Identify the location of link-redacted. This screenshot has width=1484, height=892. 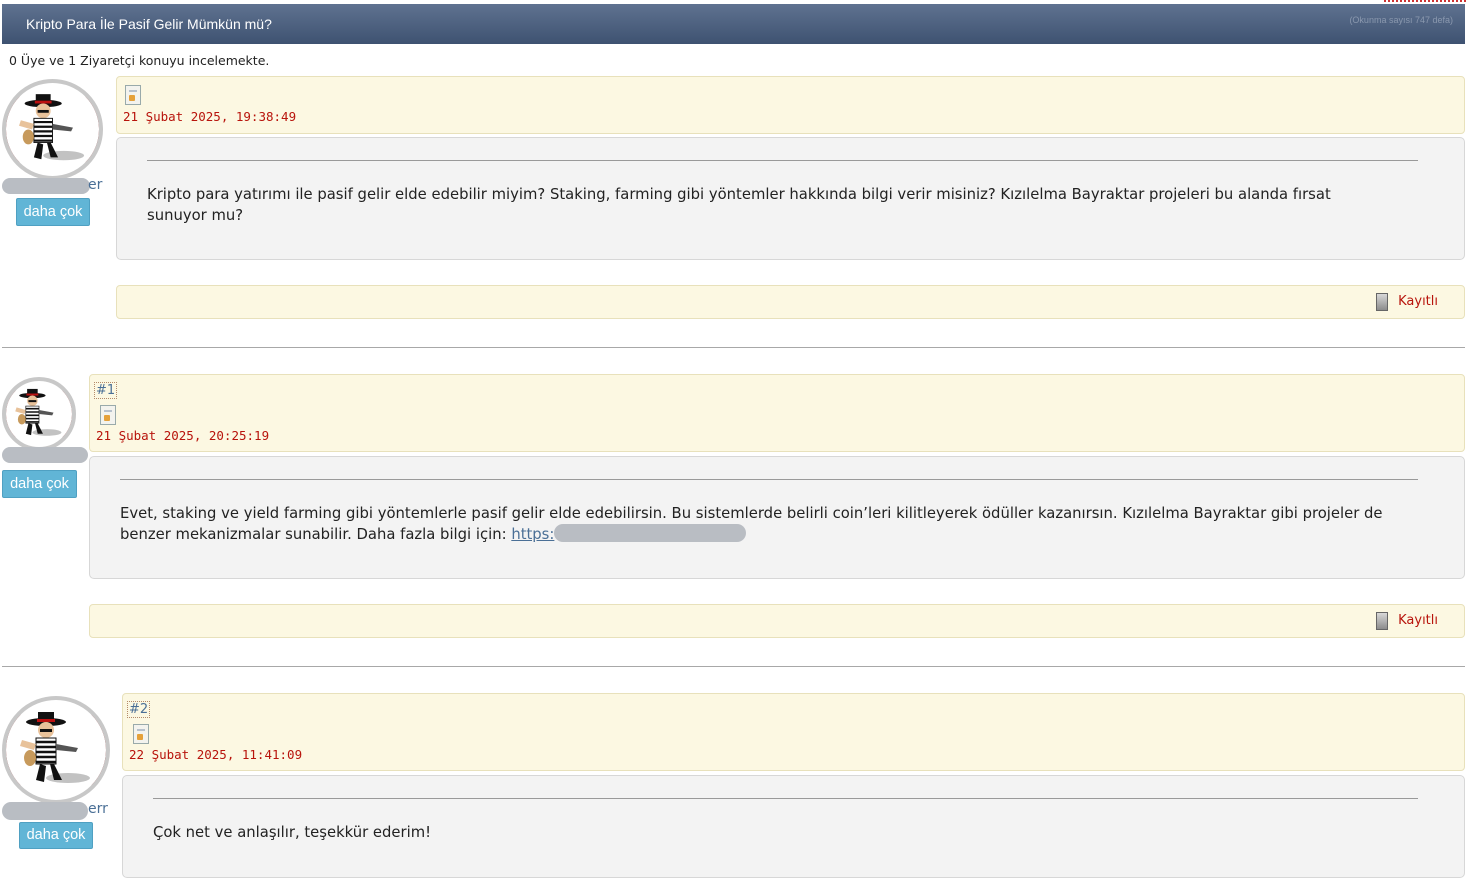
(650, 533).